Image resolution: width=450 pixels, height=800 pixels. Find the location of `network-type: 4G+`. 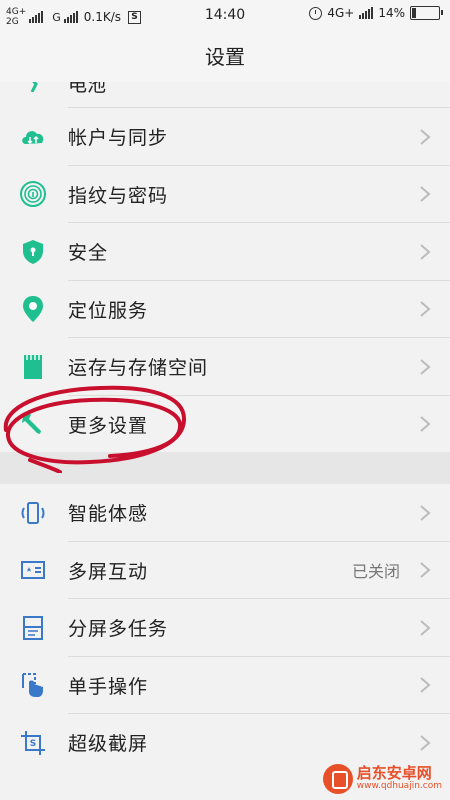

network-type: 4G+ is located at coordinates (341, 13).